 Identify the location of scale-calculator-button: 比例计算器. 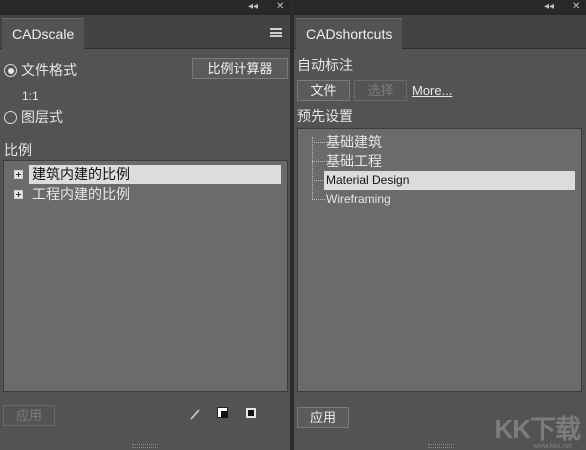
(240, 68).